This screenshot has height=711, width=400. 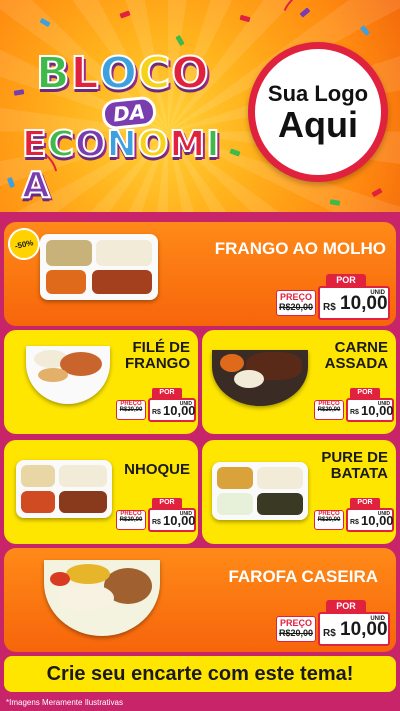 I want to click on food-corn, so click(x=88, y=574).